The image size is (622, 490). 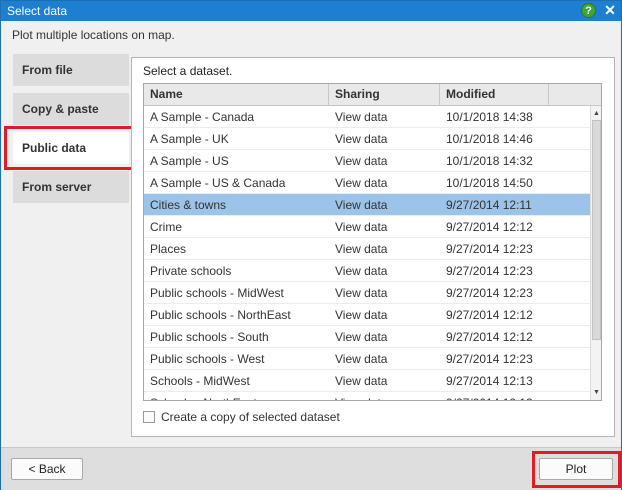 I want to click on tab-label: From server, so click(x=57, y=187).